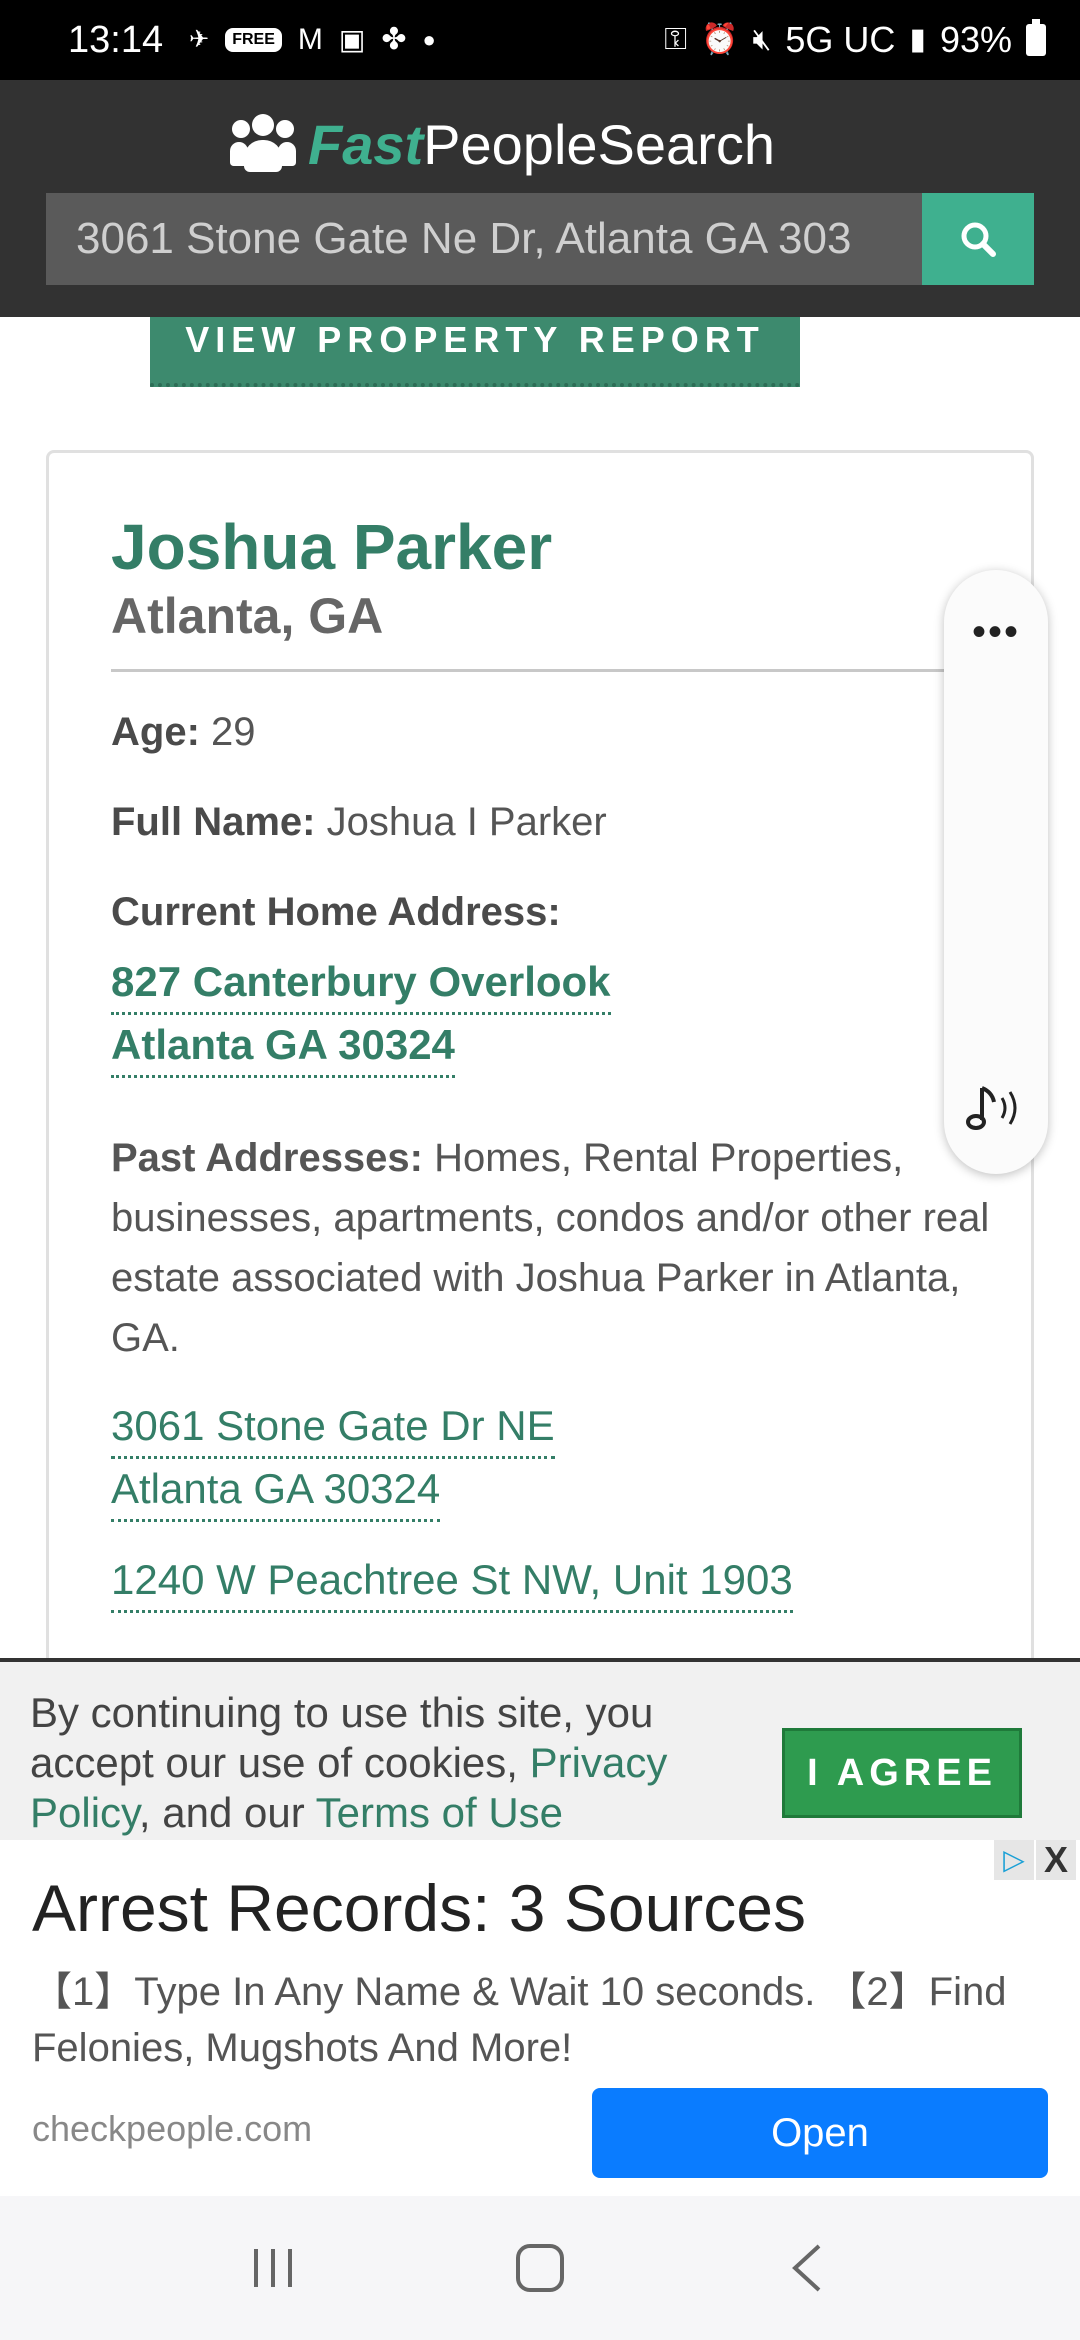  Describe the element at coordinates (1035, 1860) in the screenshot. I see `ad-badges: ▷ X` at that location.